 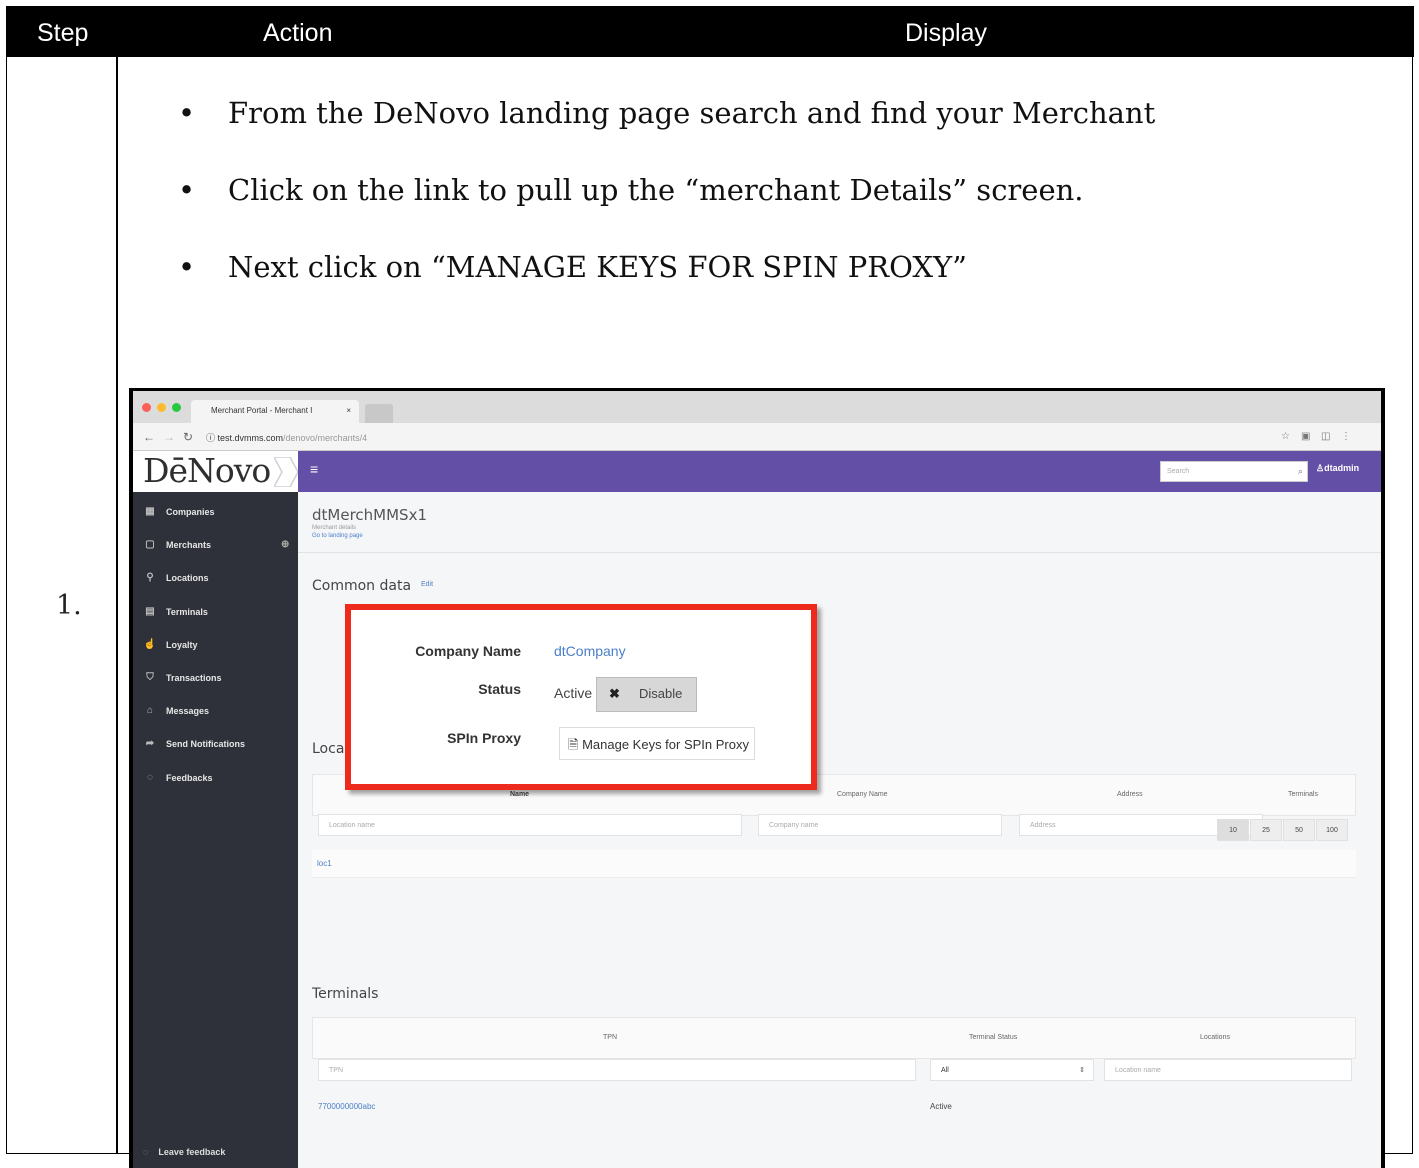 What do you see at coordinates (1320, 468) in the screenshot?
I see `user-icon: ♙` at bounding box center [1320, 468].